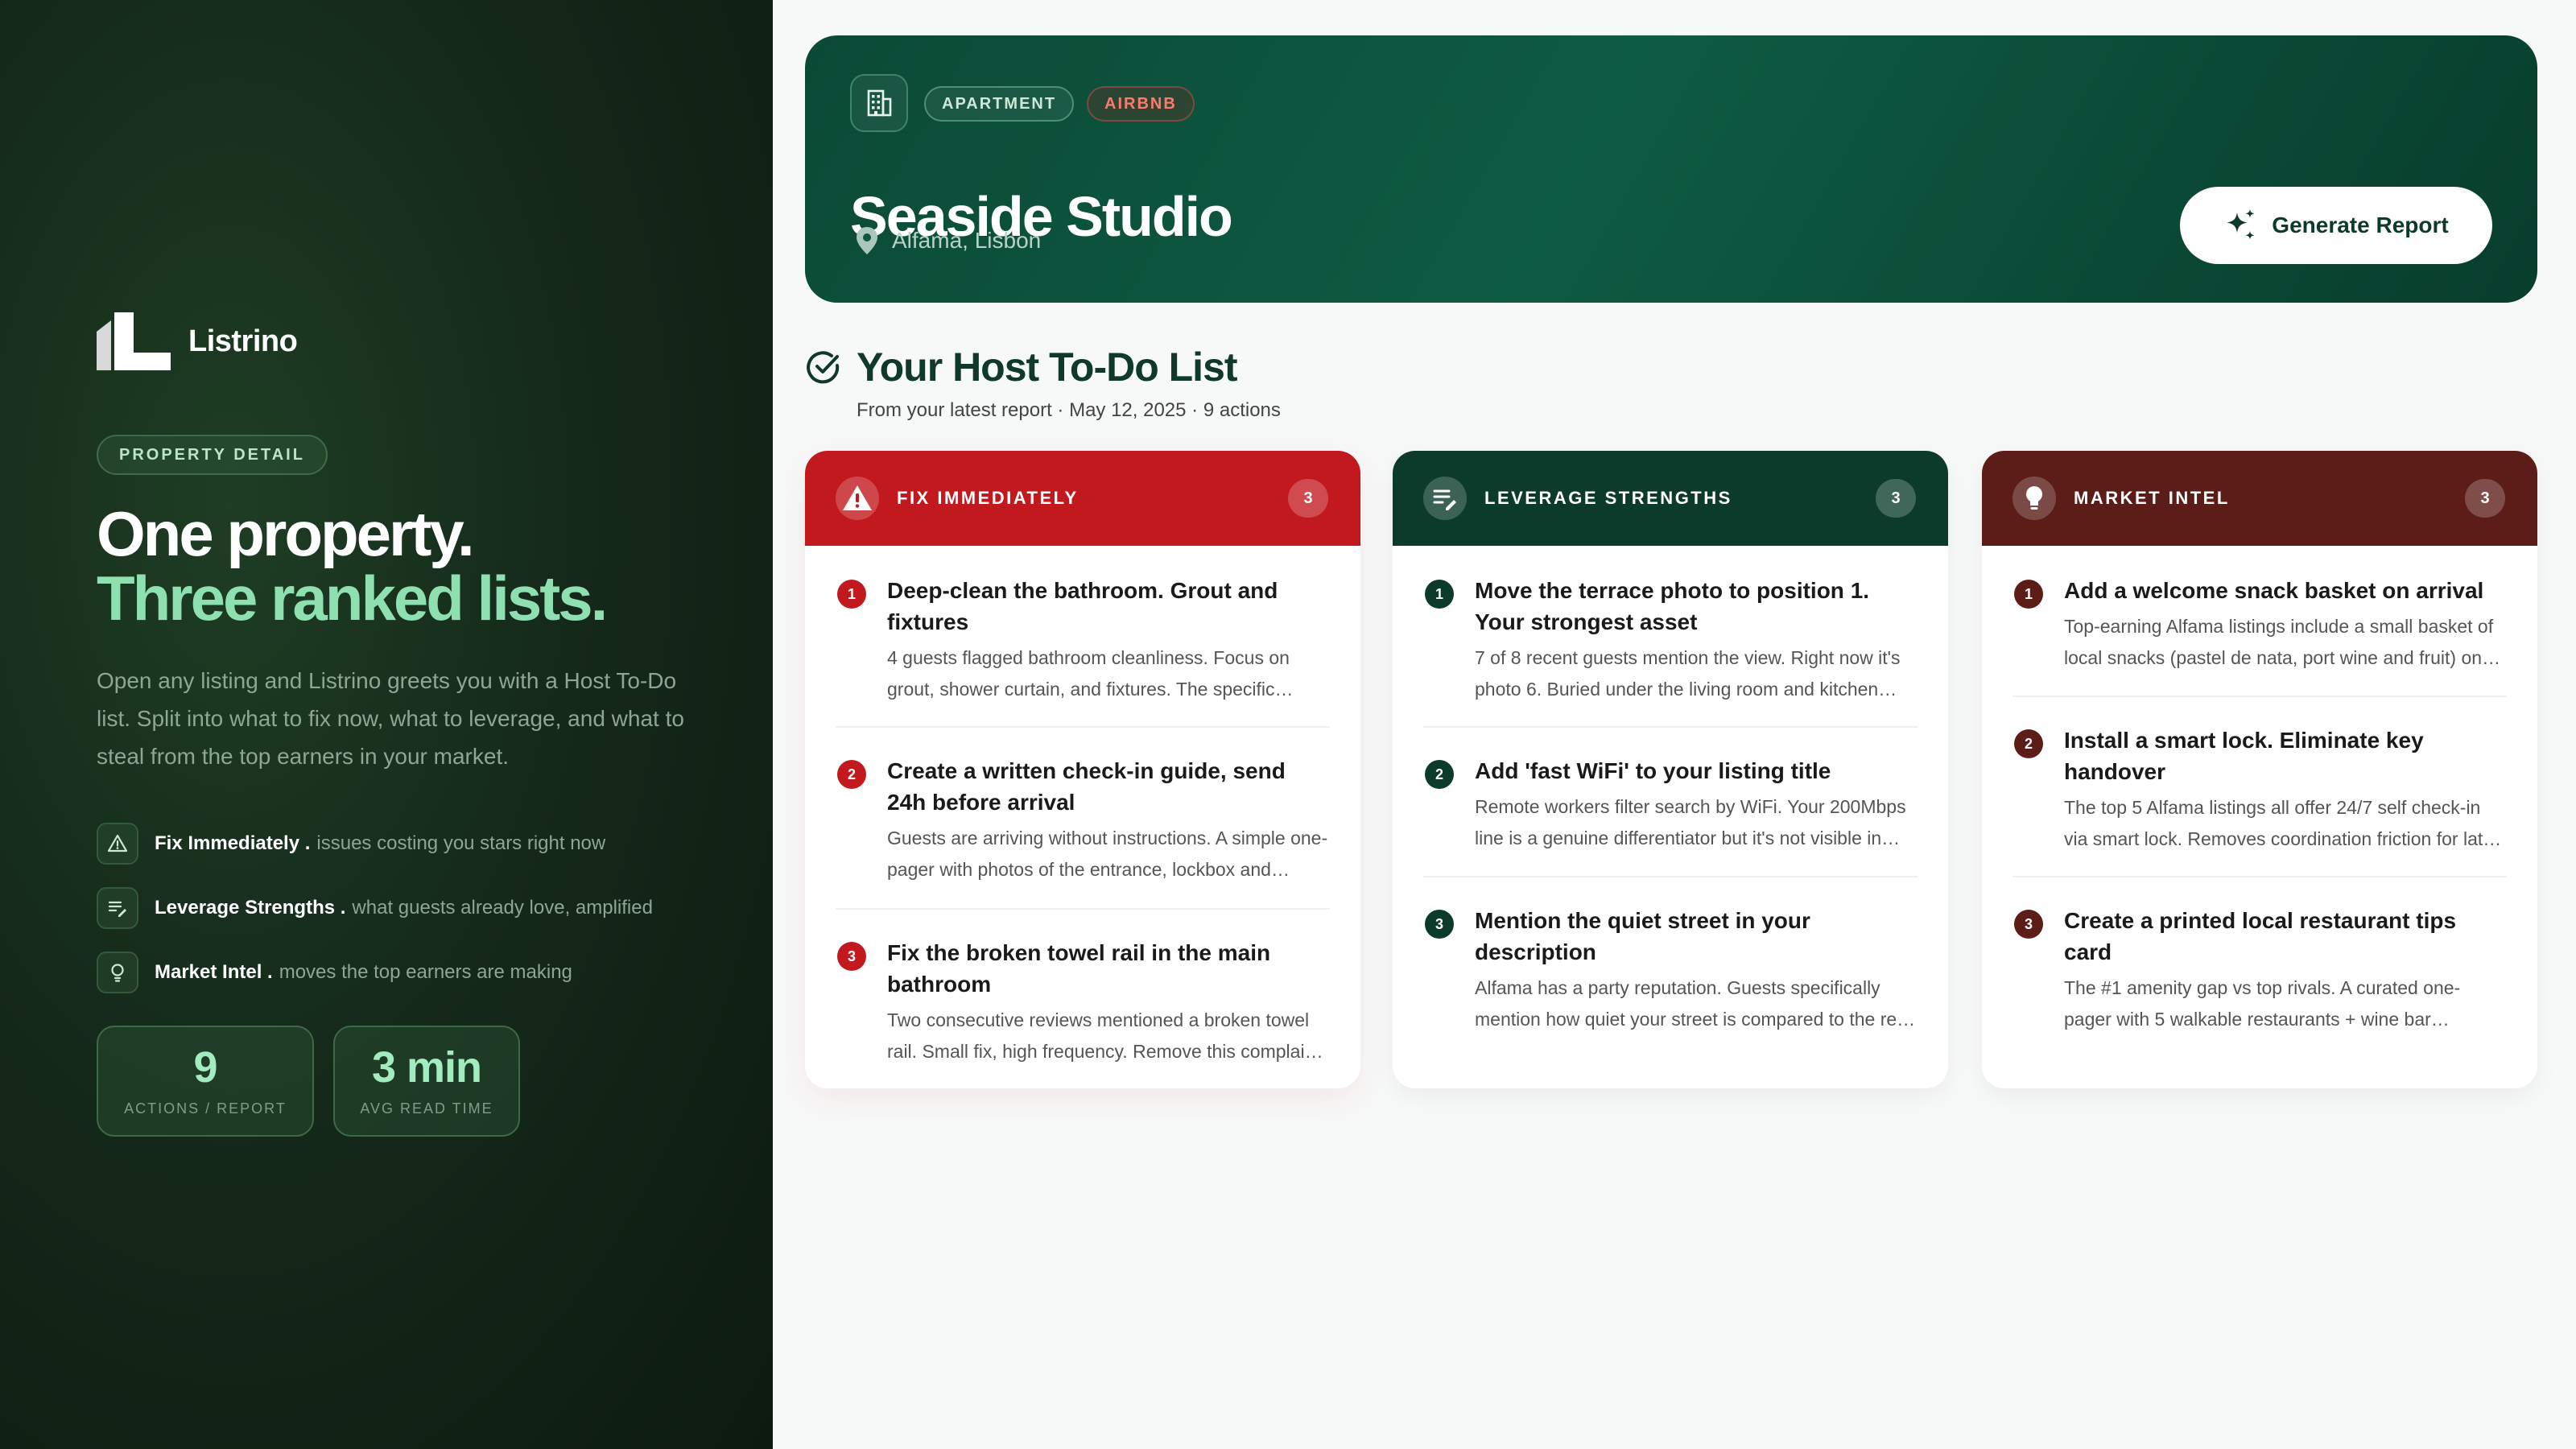 The image size is (2576, 1449). I want to click on tag-apartment: APARTMENT, so click(999, 104).